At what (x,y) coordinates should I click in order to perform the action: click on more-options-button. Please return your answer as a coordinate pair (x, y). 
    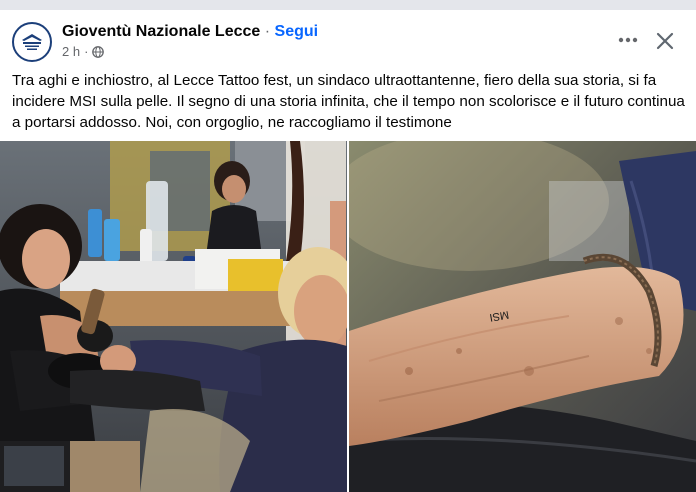
    Looking at the image, I should click on (628, 40).